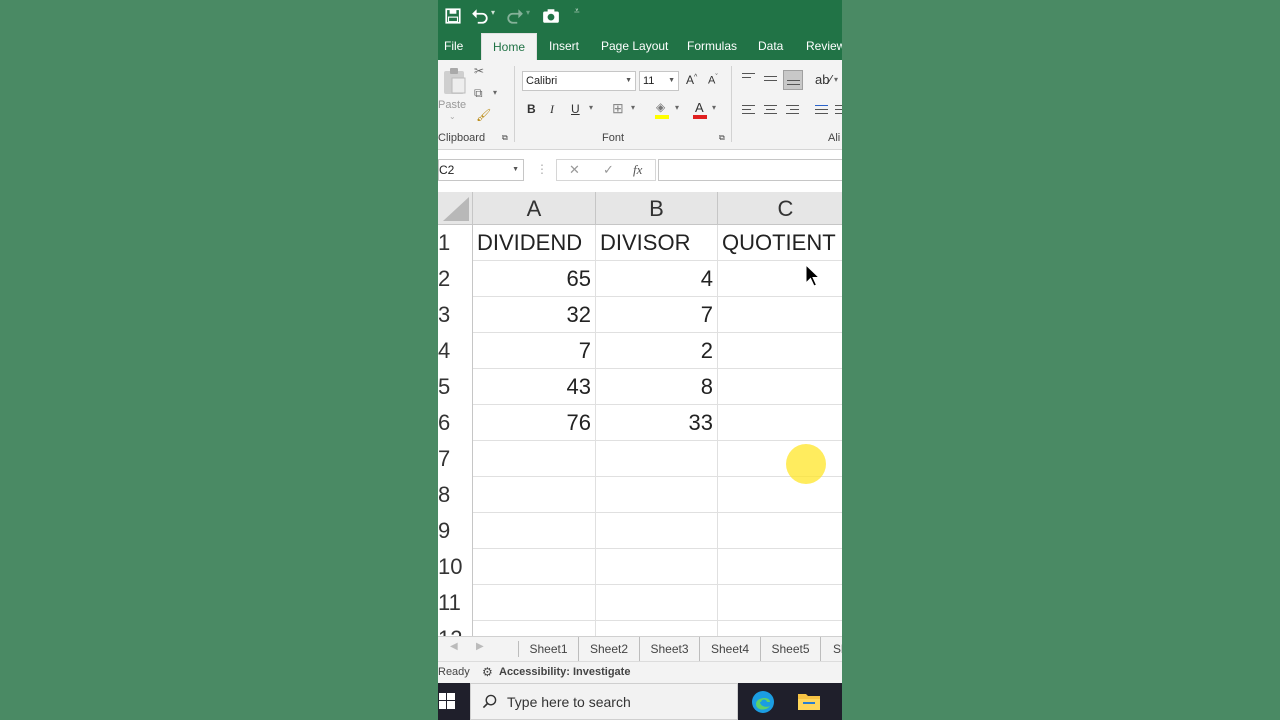  Describe the element at coordinates (793, 80) in the screenshot. I see `bottom-align-button` at that location.